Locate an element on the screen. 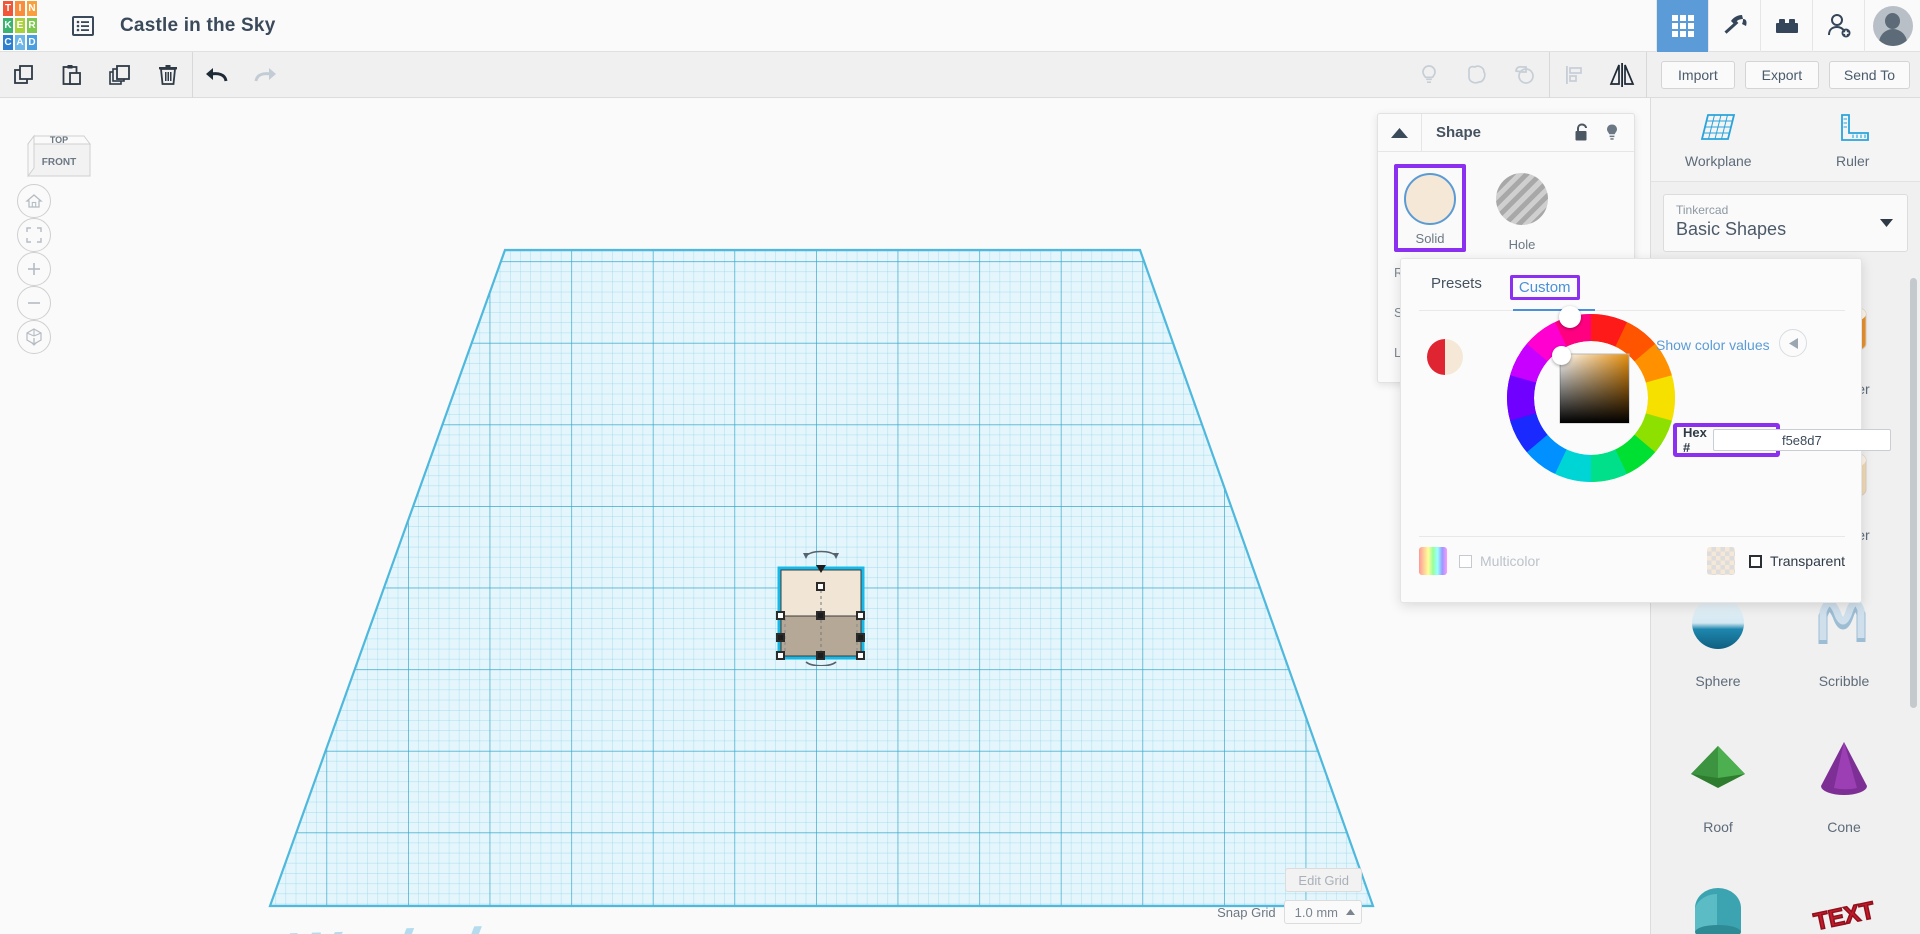  copy-glyph is located at coordinates (23, 74).